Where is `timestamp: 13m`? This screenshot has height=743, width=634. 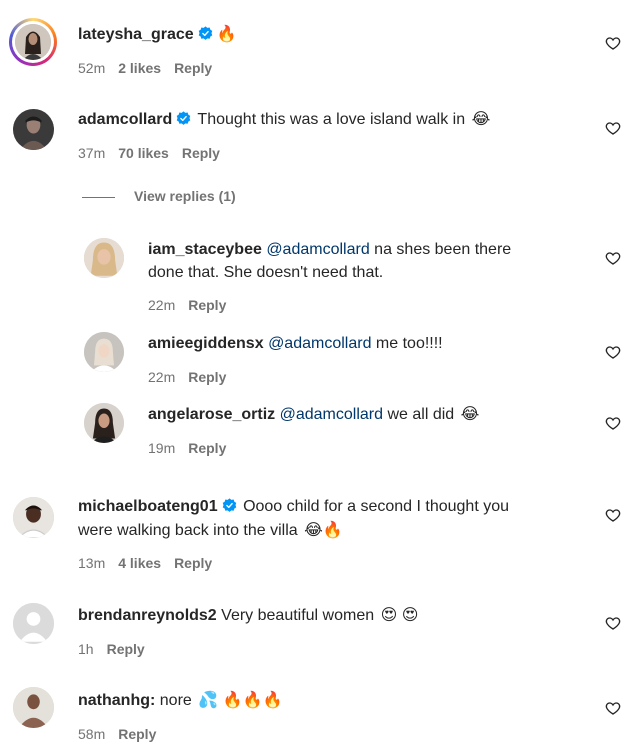 timestamp: 13m is located at coordinates (92, 563).